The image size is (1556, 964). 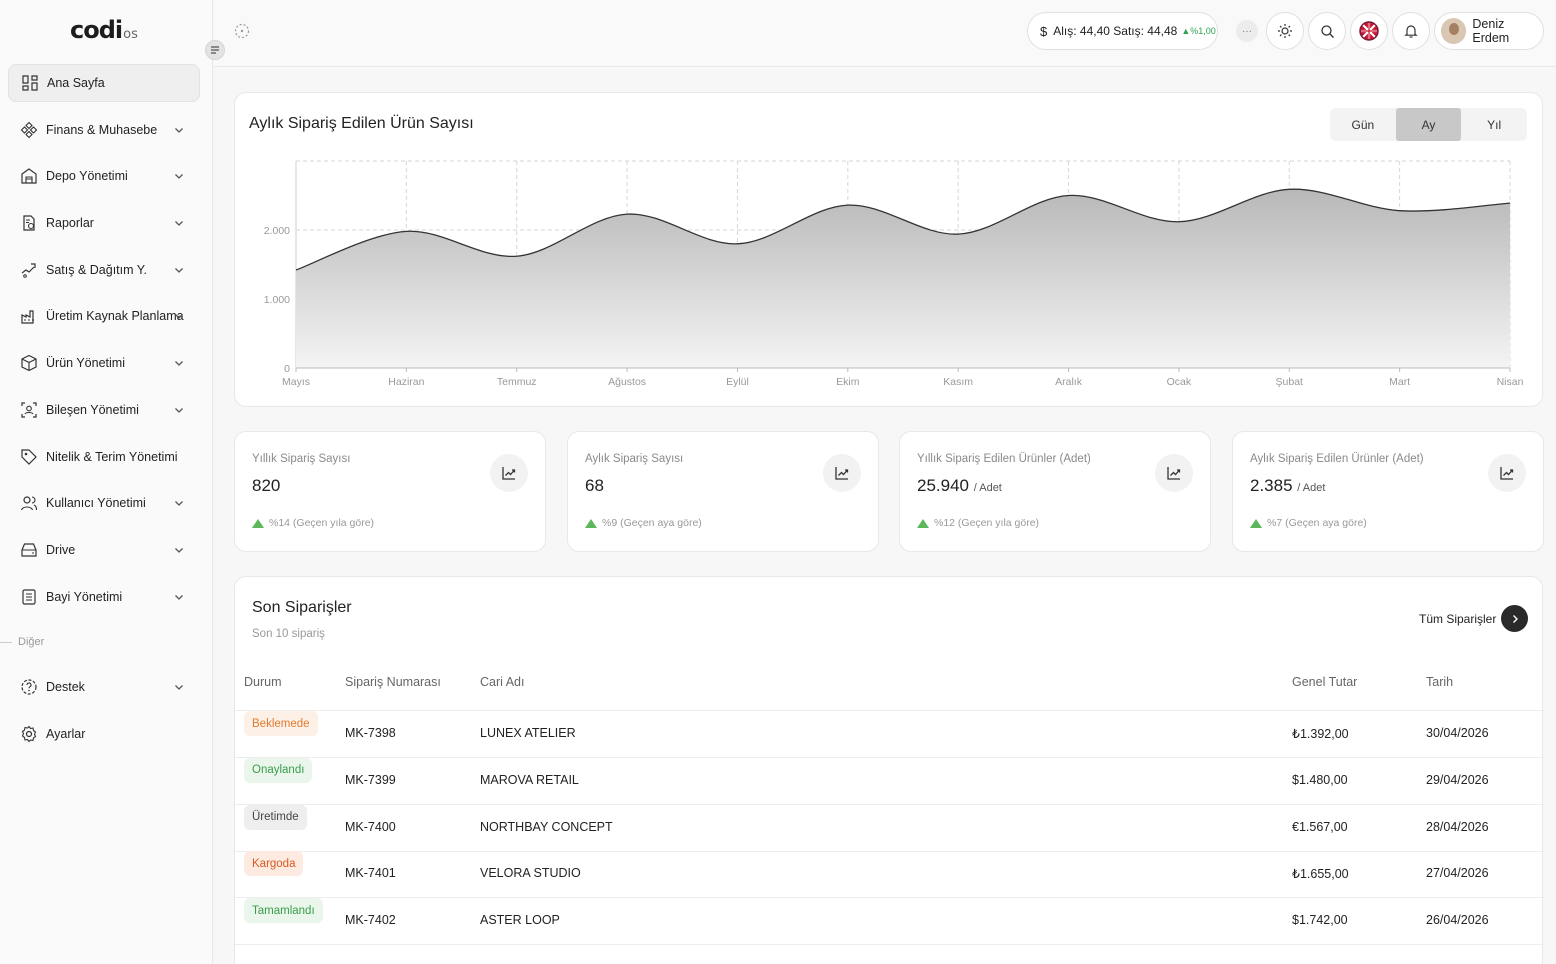 What do you see at coordinates (104, 83) in the screenshot?
I see `sidebar-item-ana-sayfa: Ana Sayfa` at bounding box center [104, 83].